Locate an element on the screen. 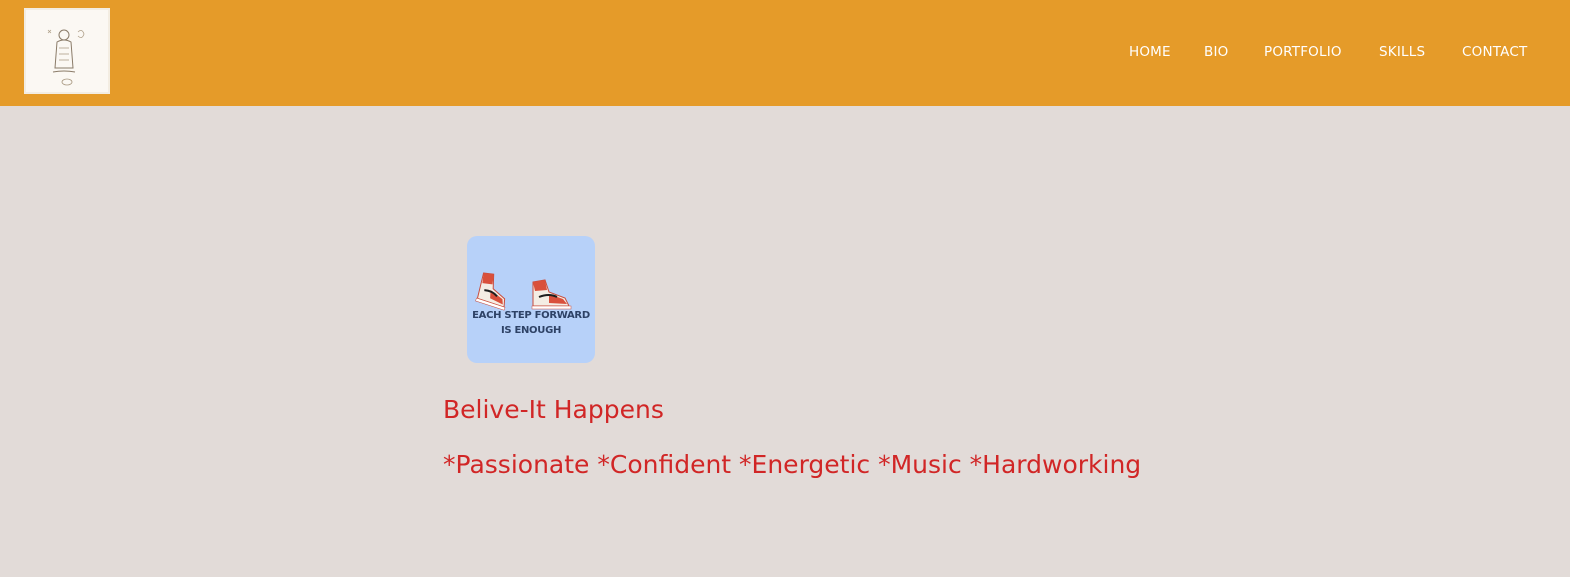 The image size is (1570, 577). sneakers-icon is located at coordinates (523, 291).